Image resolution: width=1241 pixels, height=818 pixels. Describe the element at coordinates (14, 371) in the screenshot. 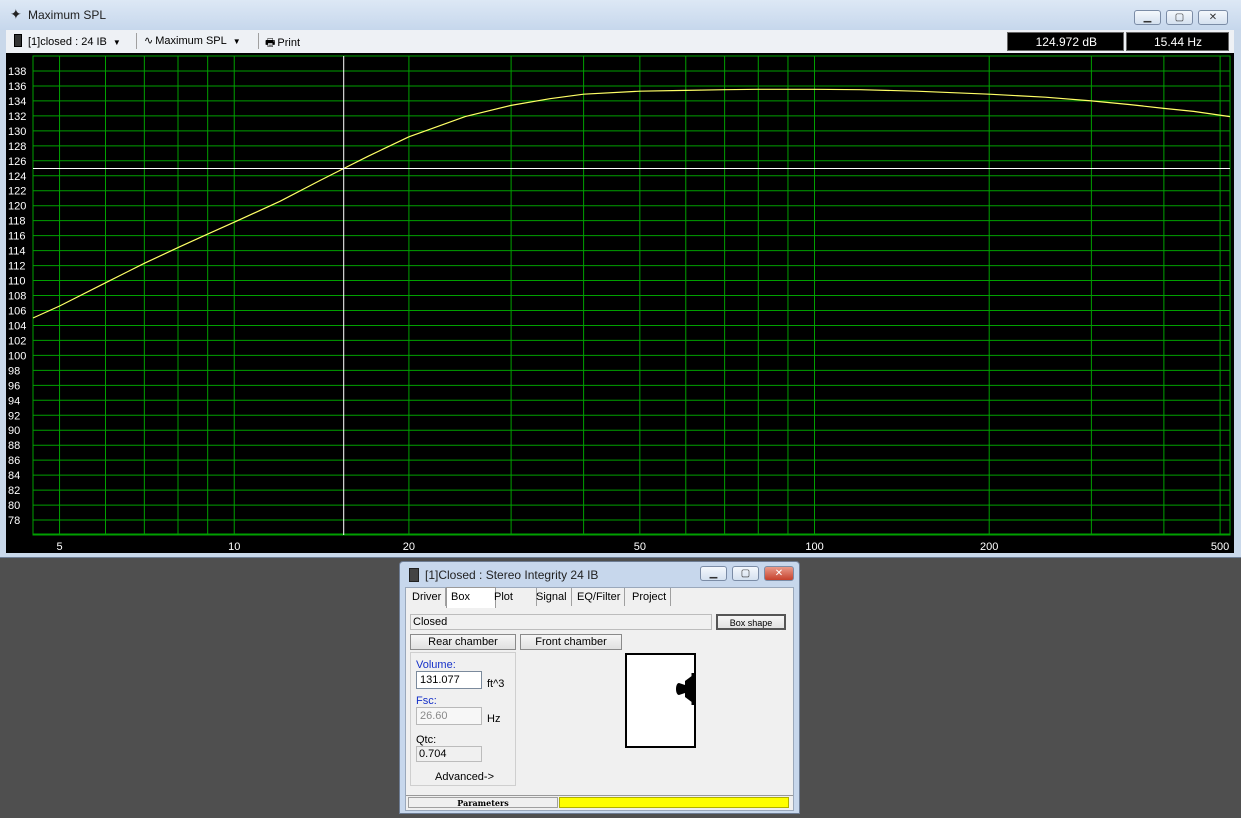

I see `y-tick-label: 98` at that location.